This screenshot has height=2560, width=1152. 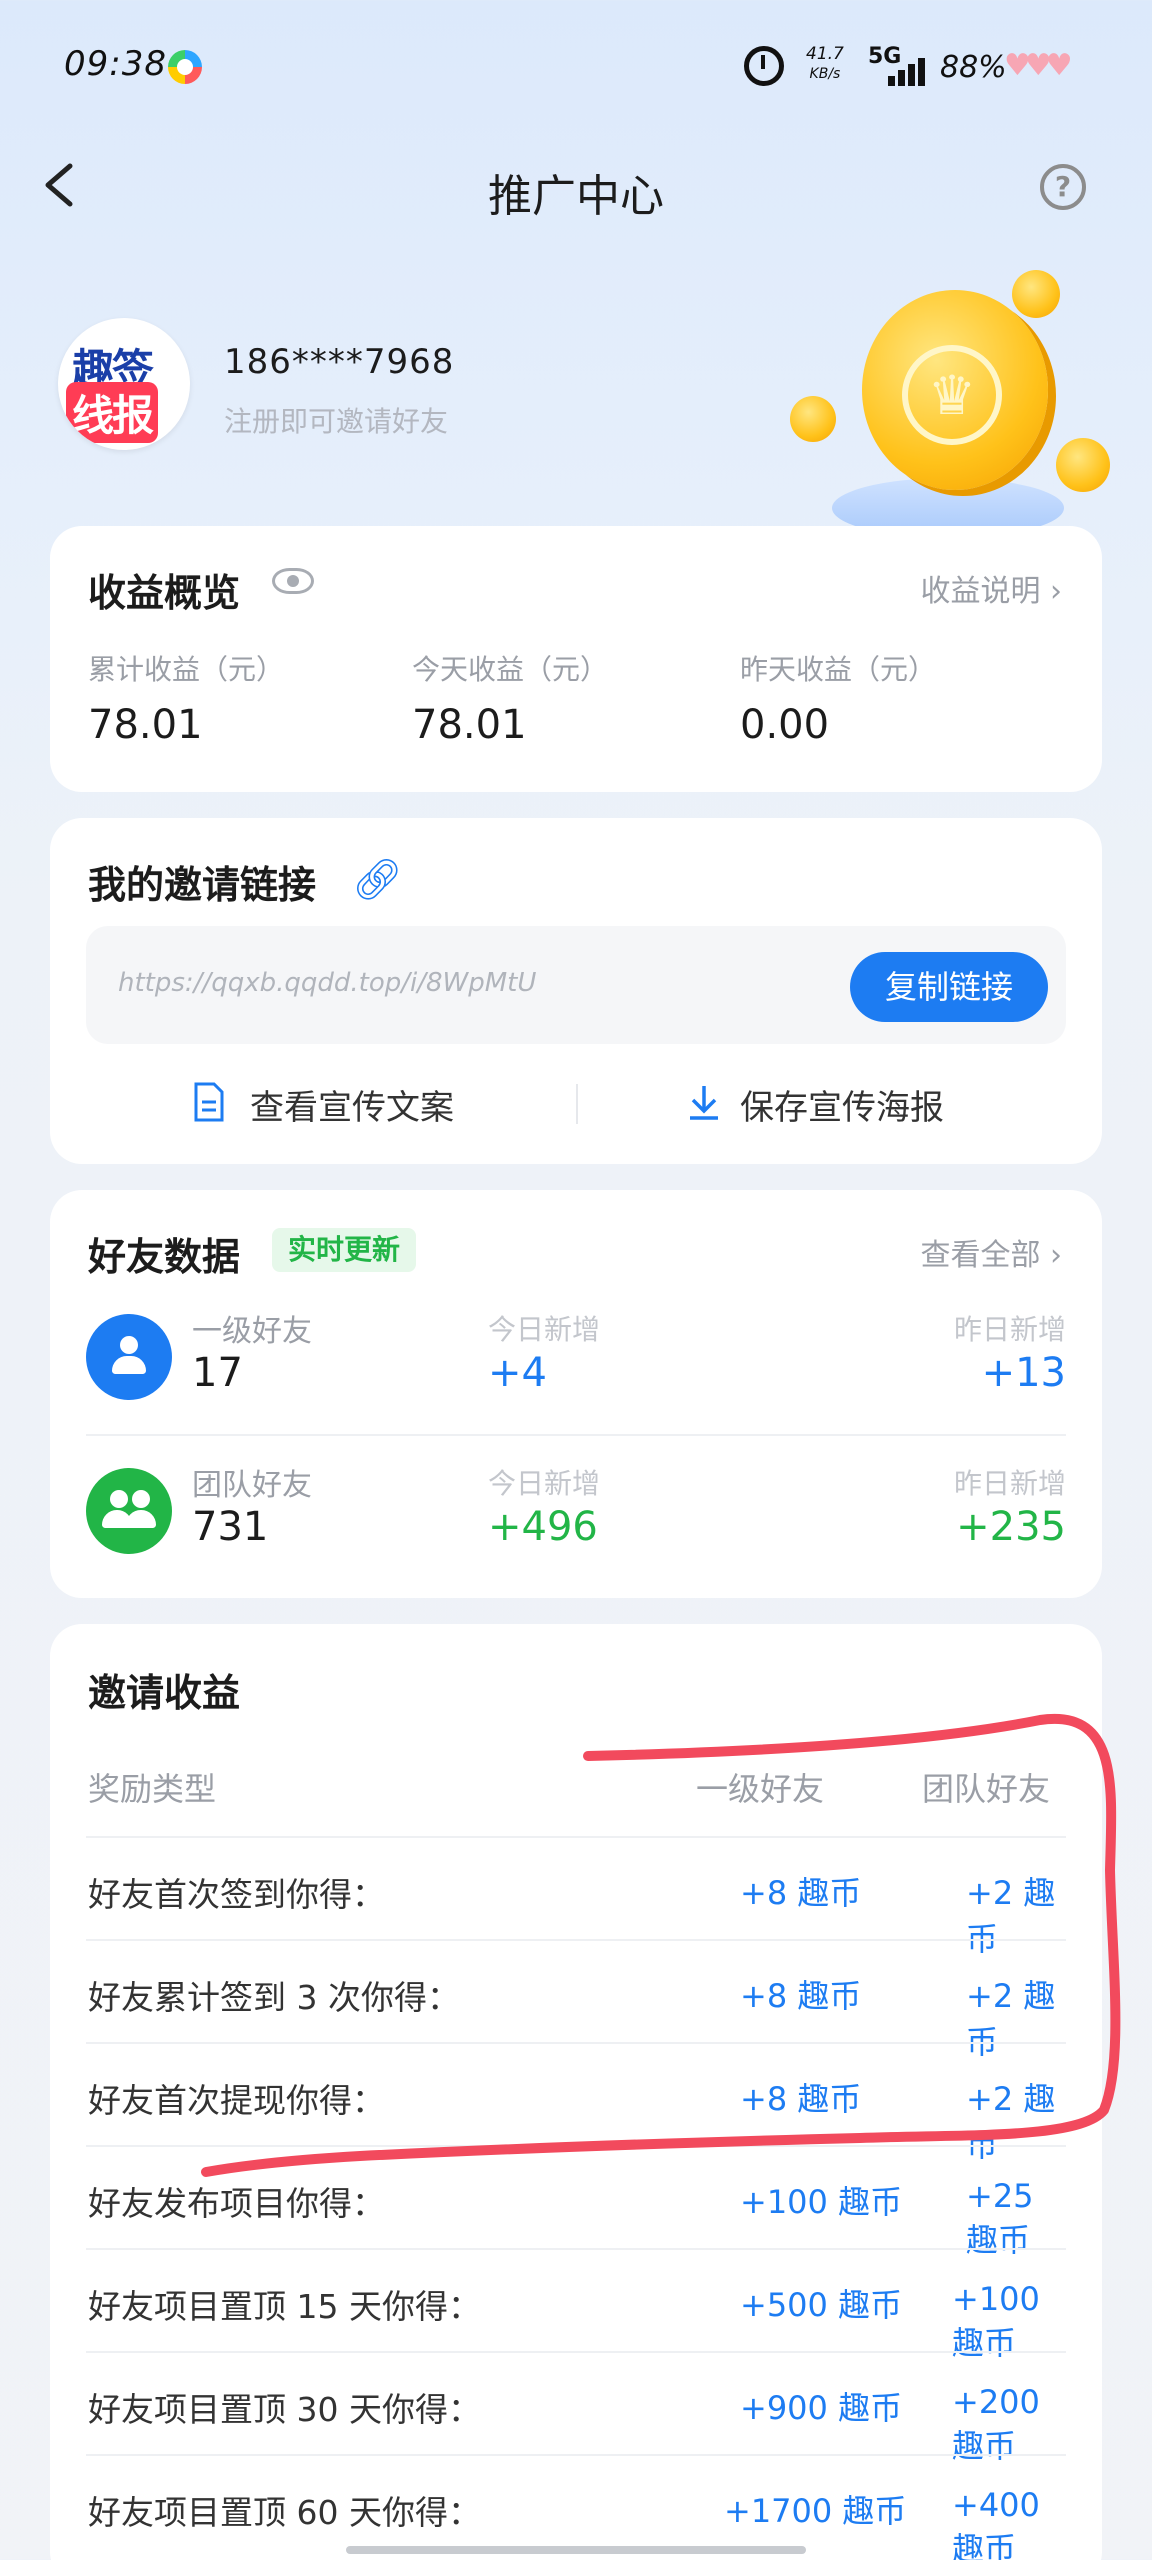 I want to click on reward-row: 好友首次签到你得： +8 趣币 +2 趣币, so click(x=576, y=1897).